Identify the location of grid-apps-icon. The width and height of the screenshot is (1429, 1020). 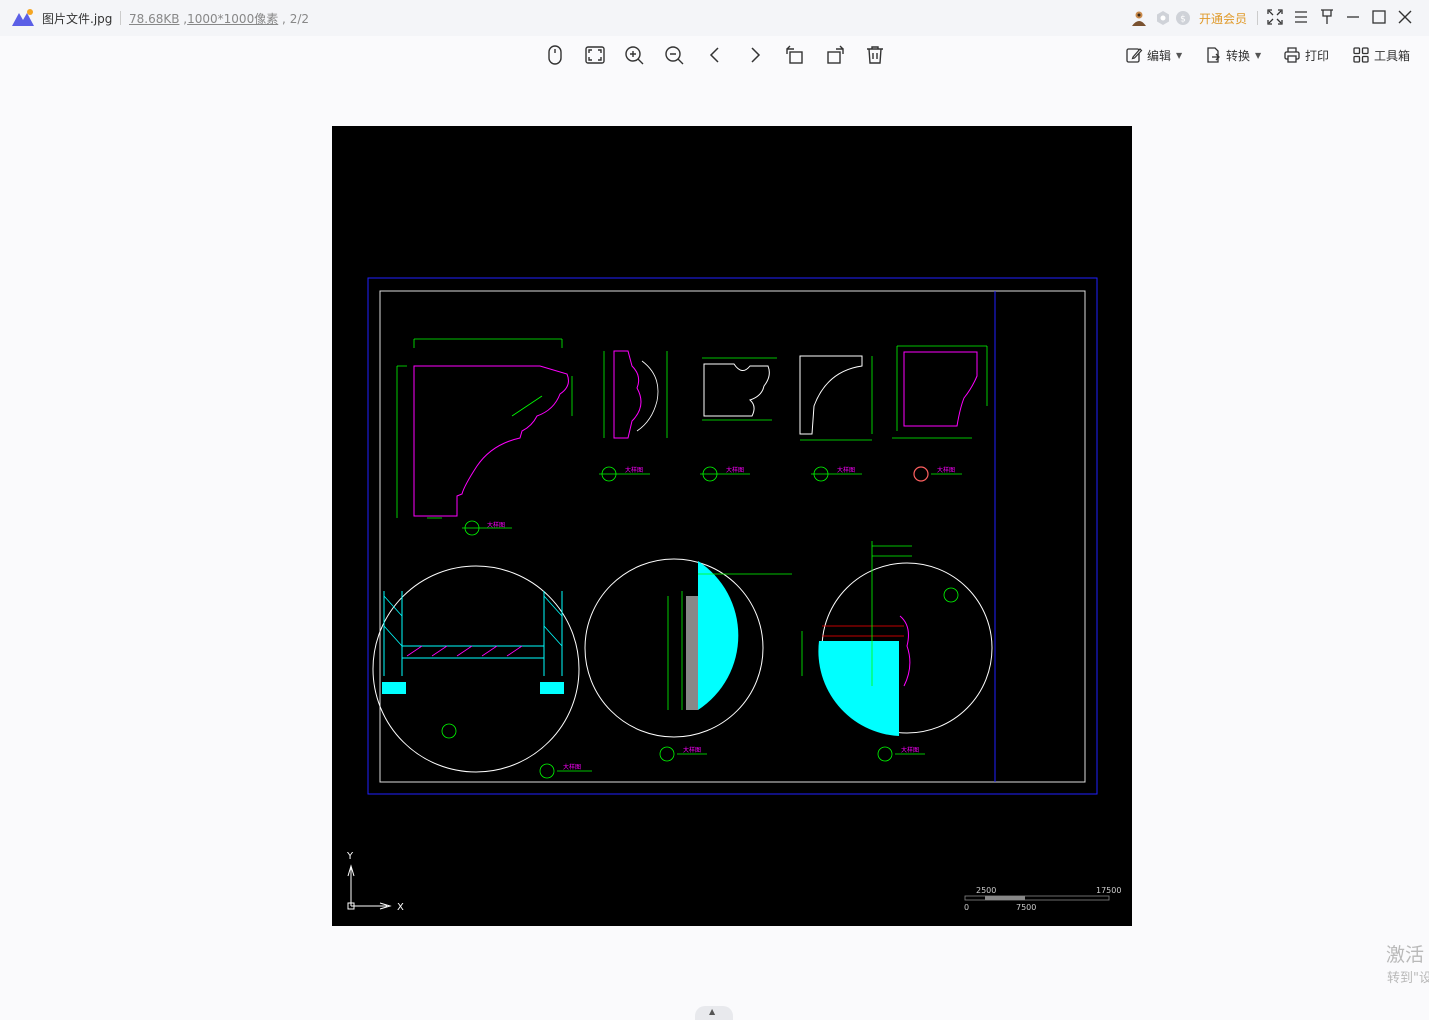
(1361, 55).